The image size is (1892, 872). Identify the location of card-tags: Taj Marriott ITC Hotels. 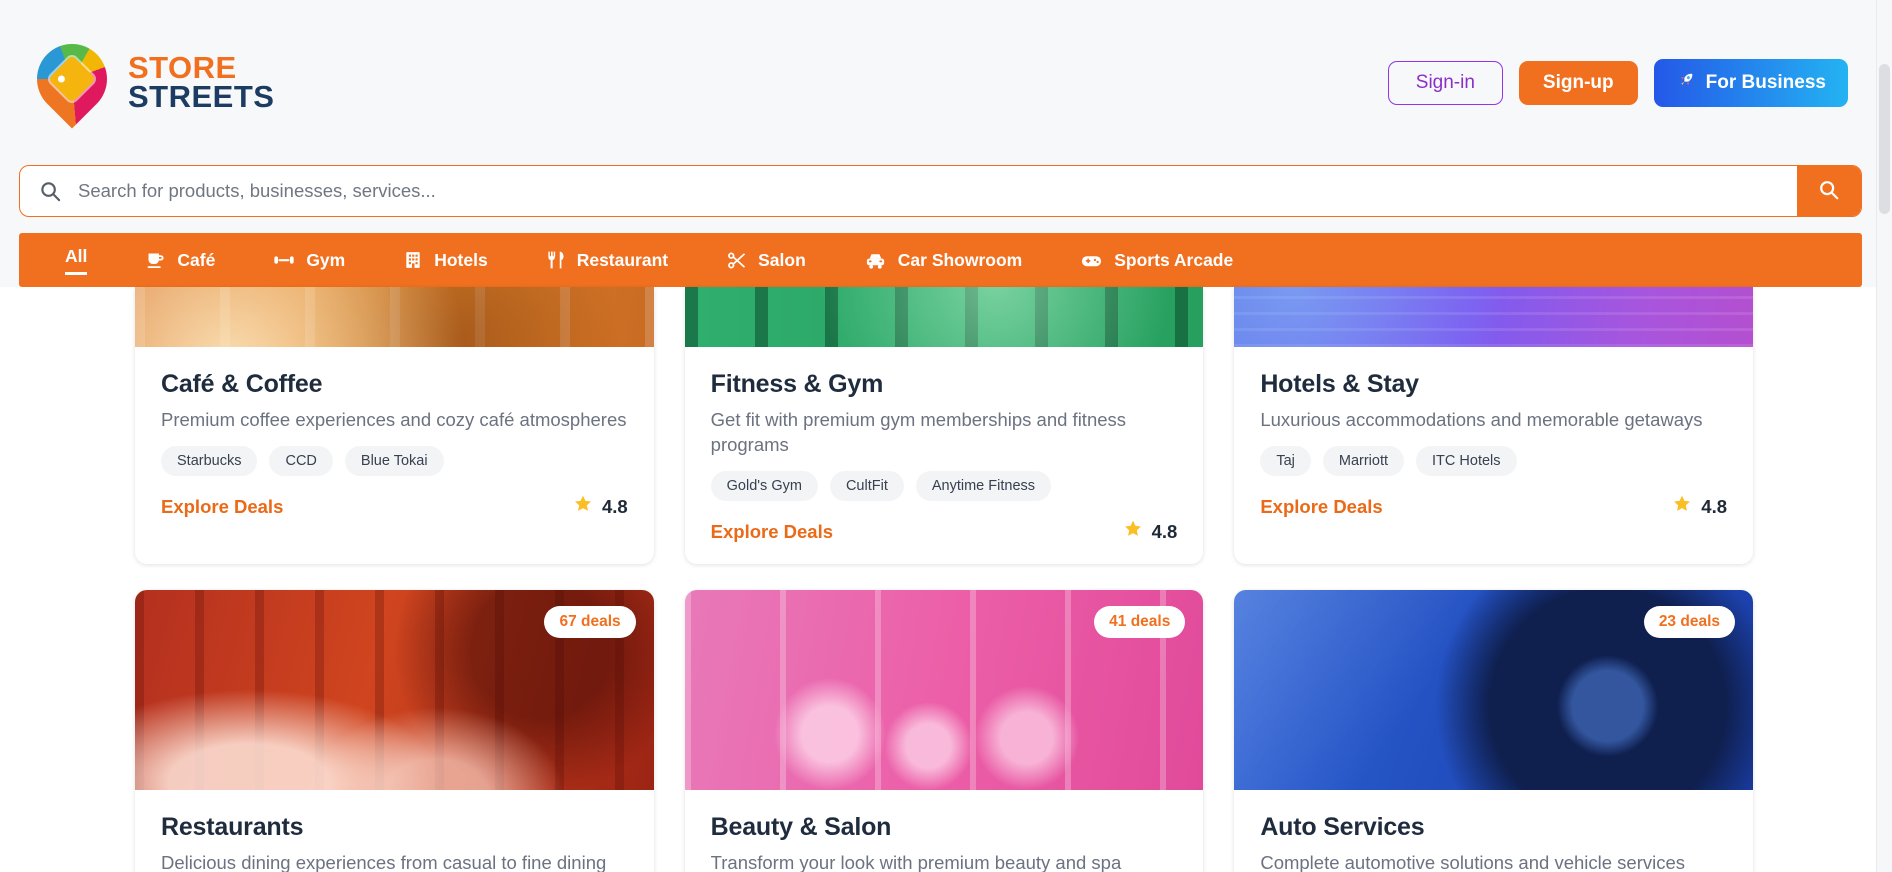
(1493, 461).